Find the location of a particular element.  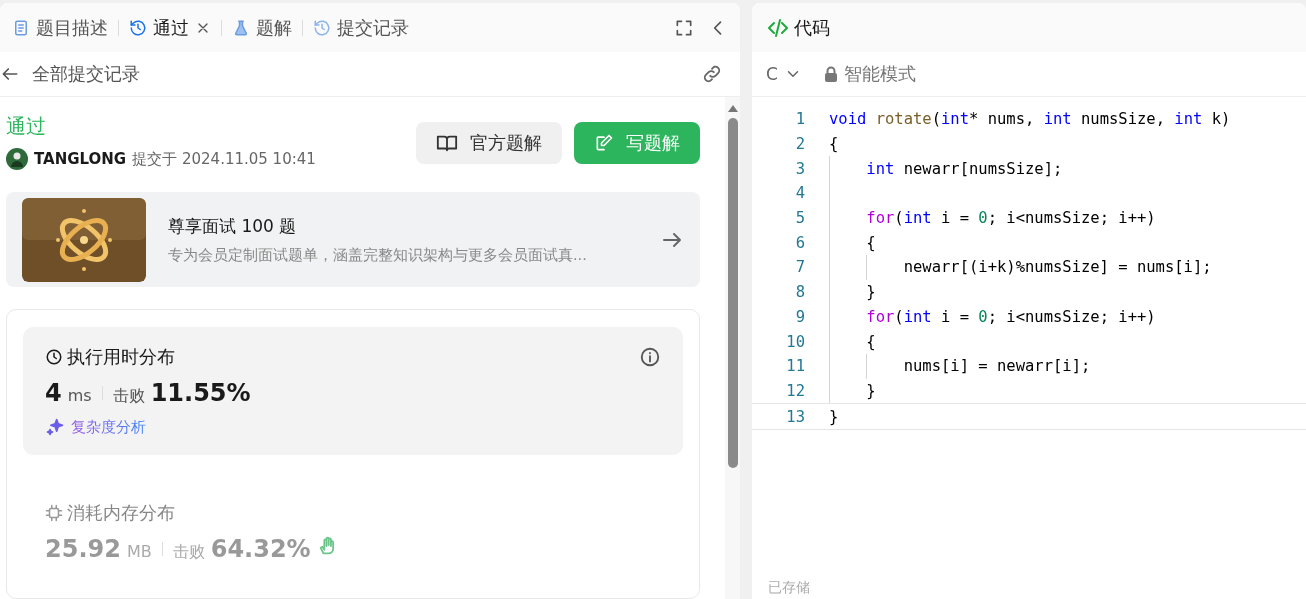

code-line: int newarr[numsSize]; is located at coordinates (964, 168).